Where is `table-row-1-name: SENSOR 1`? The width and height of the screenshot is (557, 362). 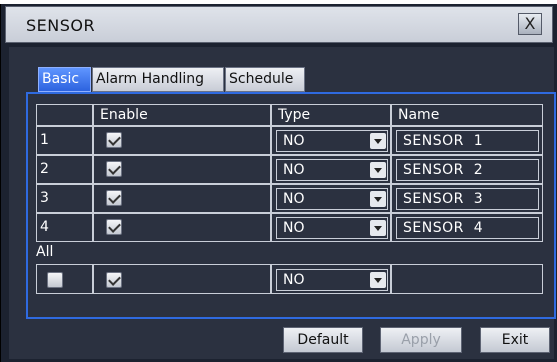 table-row-1-name: SENSOR 1 is located at coordinates (467, 140).